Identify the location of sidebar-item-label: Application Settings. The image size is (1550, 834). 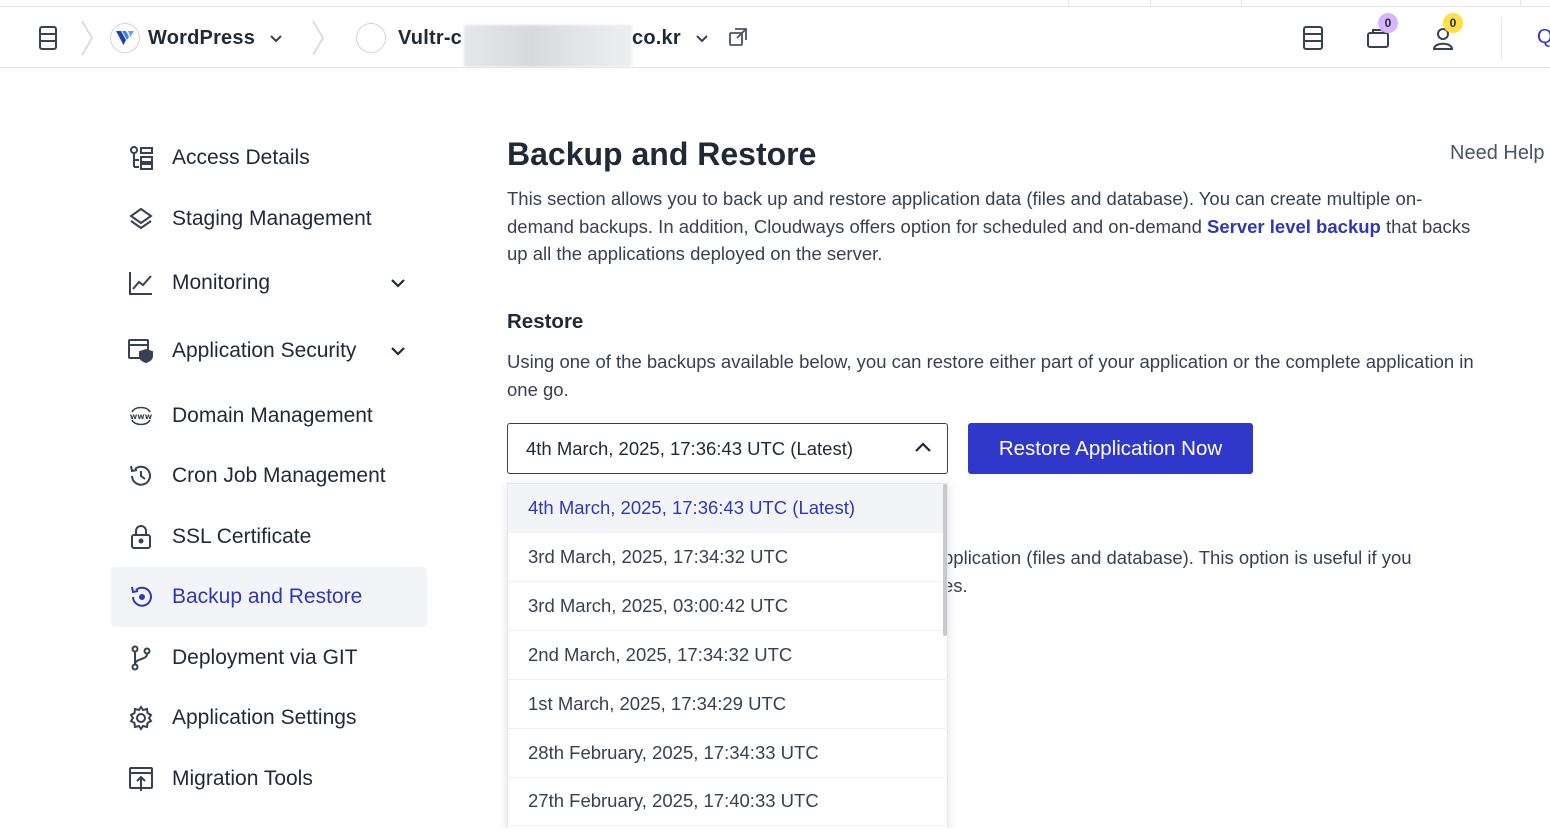
(264, 717).